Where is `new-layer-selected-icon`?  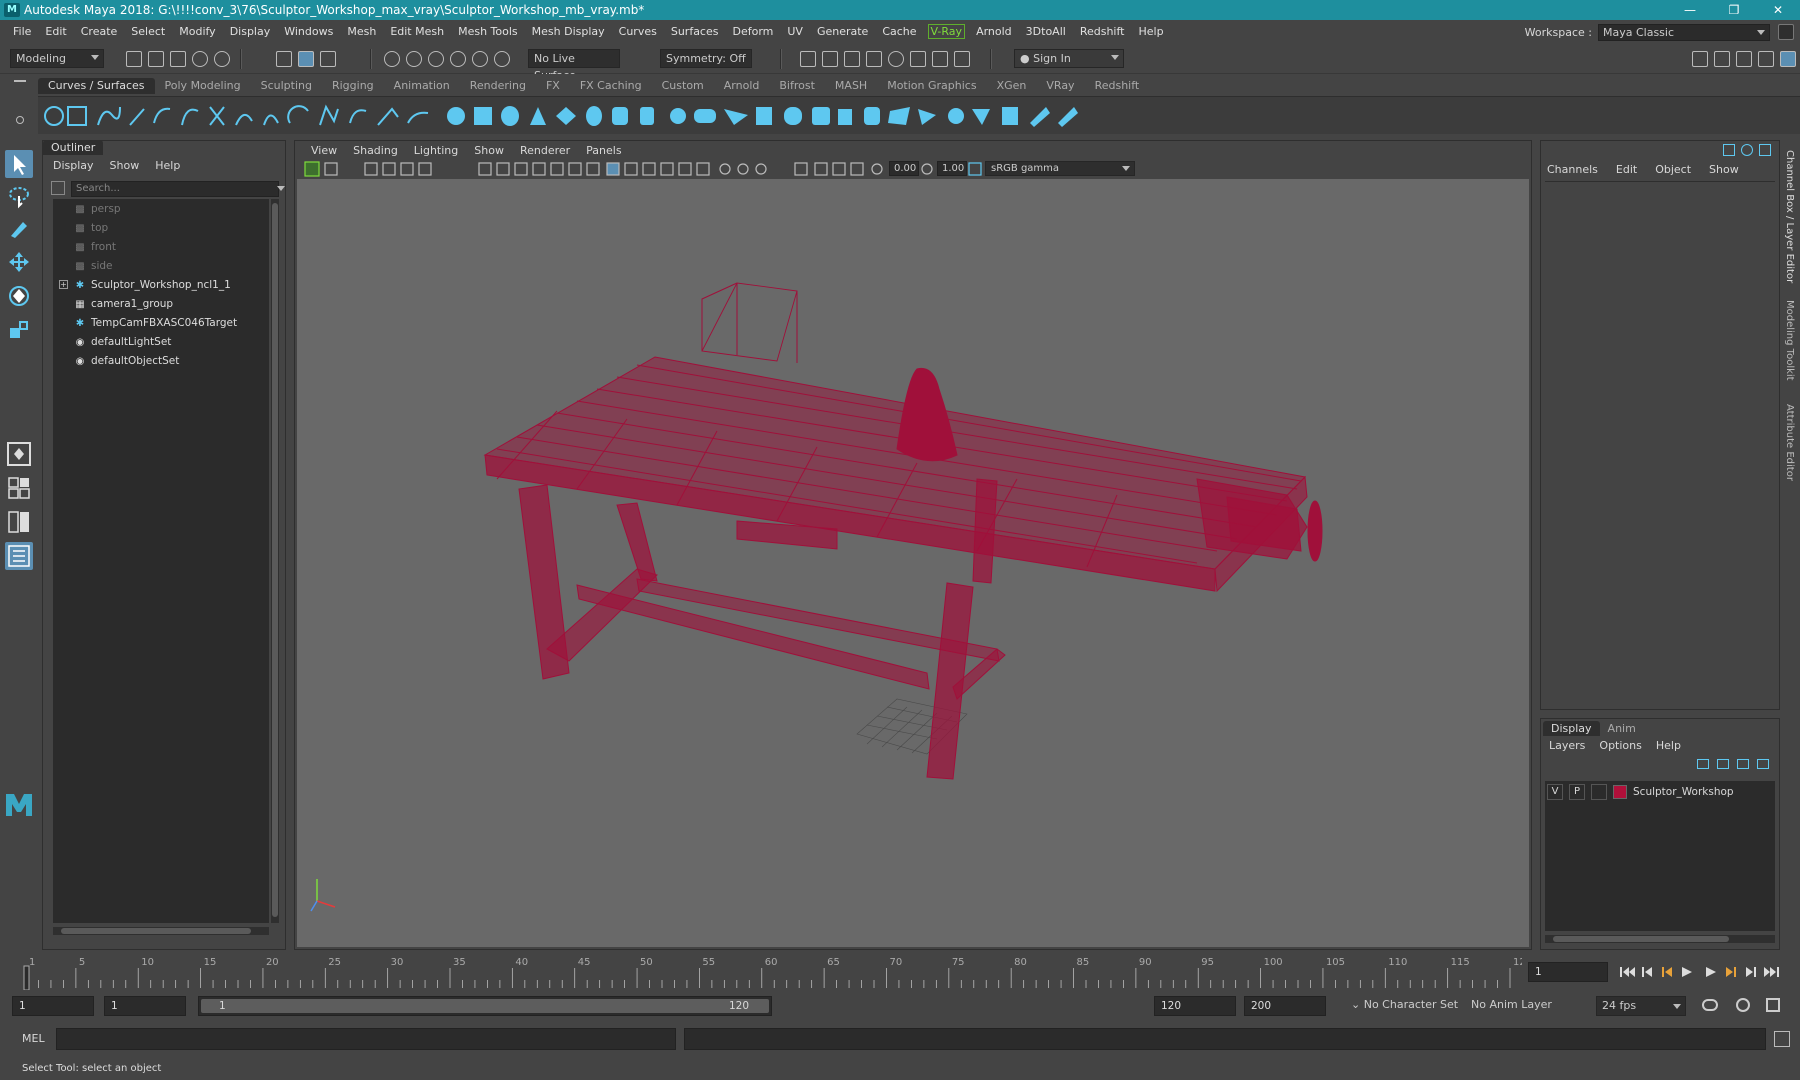 new-layer-selected-icon is located at coordinates (1763, 764).